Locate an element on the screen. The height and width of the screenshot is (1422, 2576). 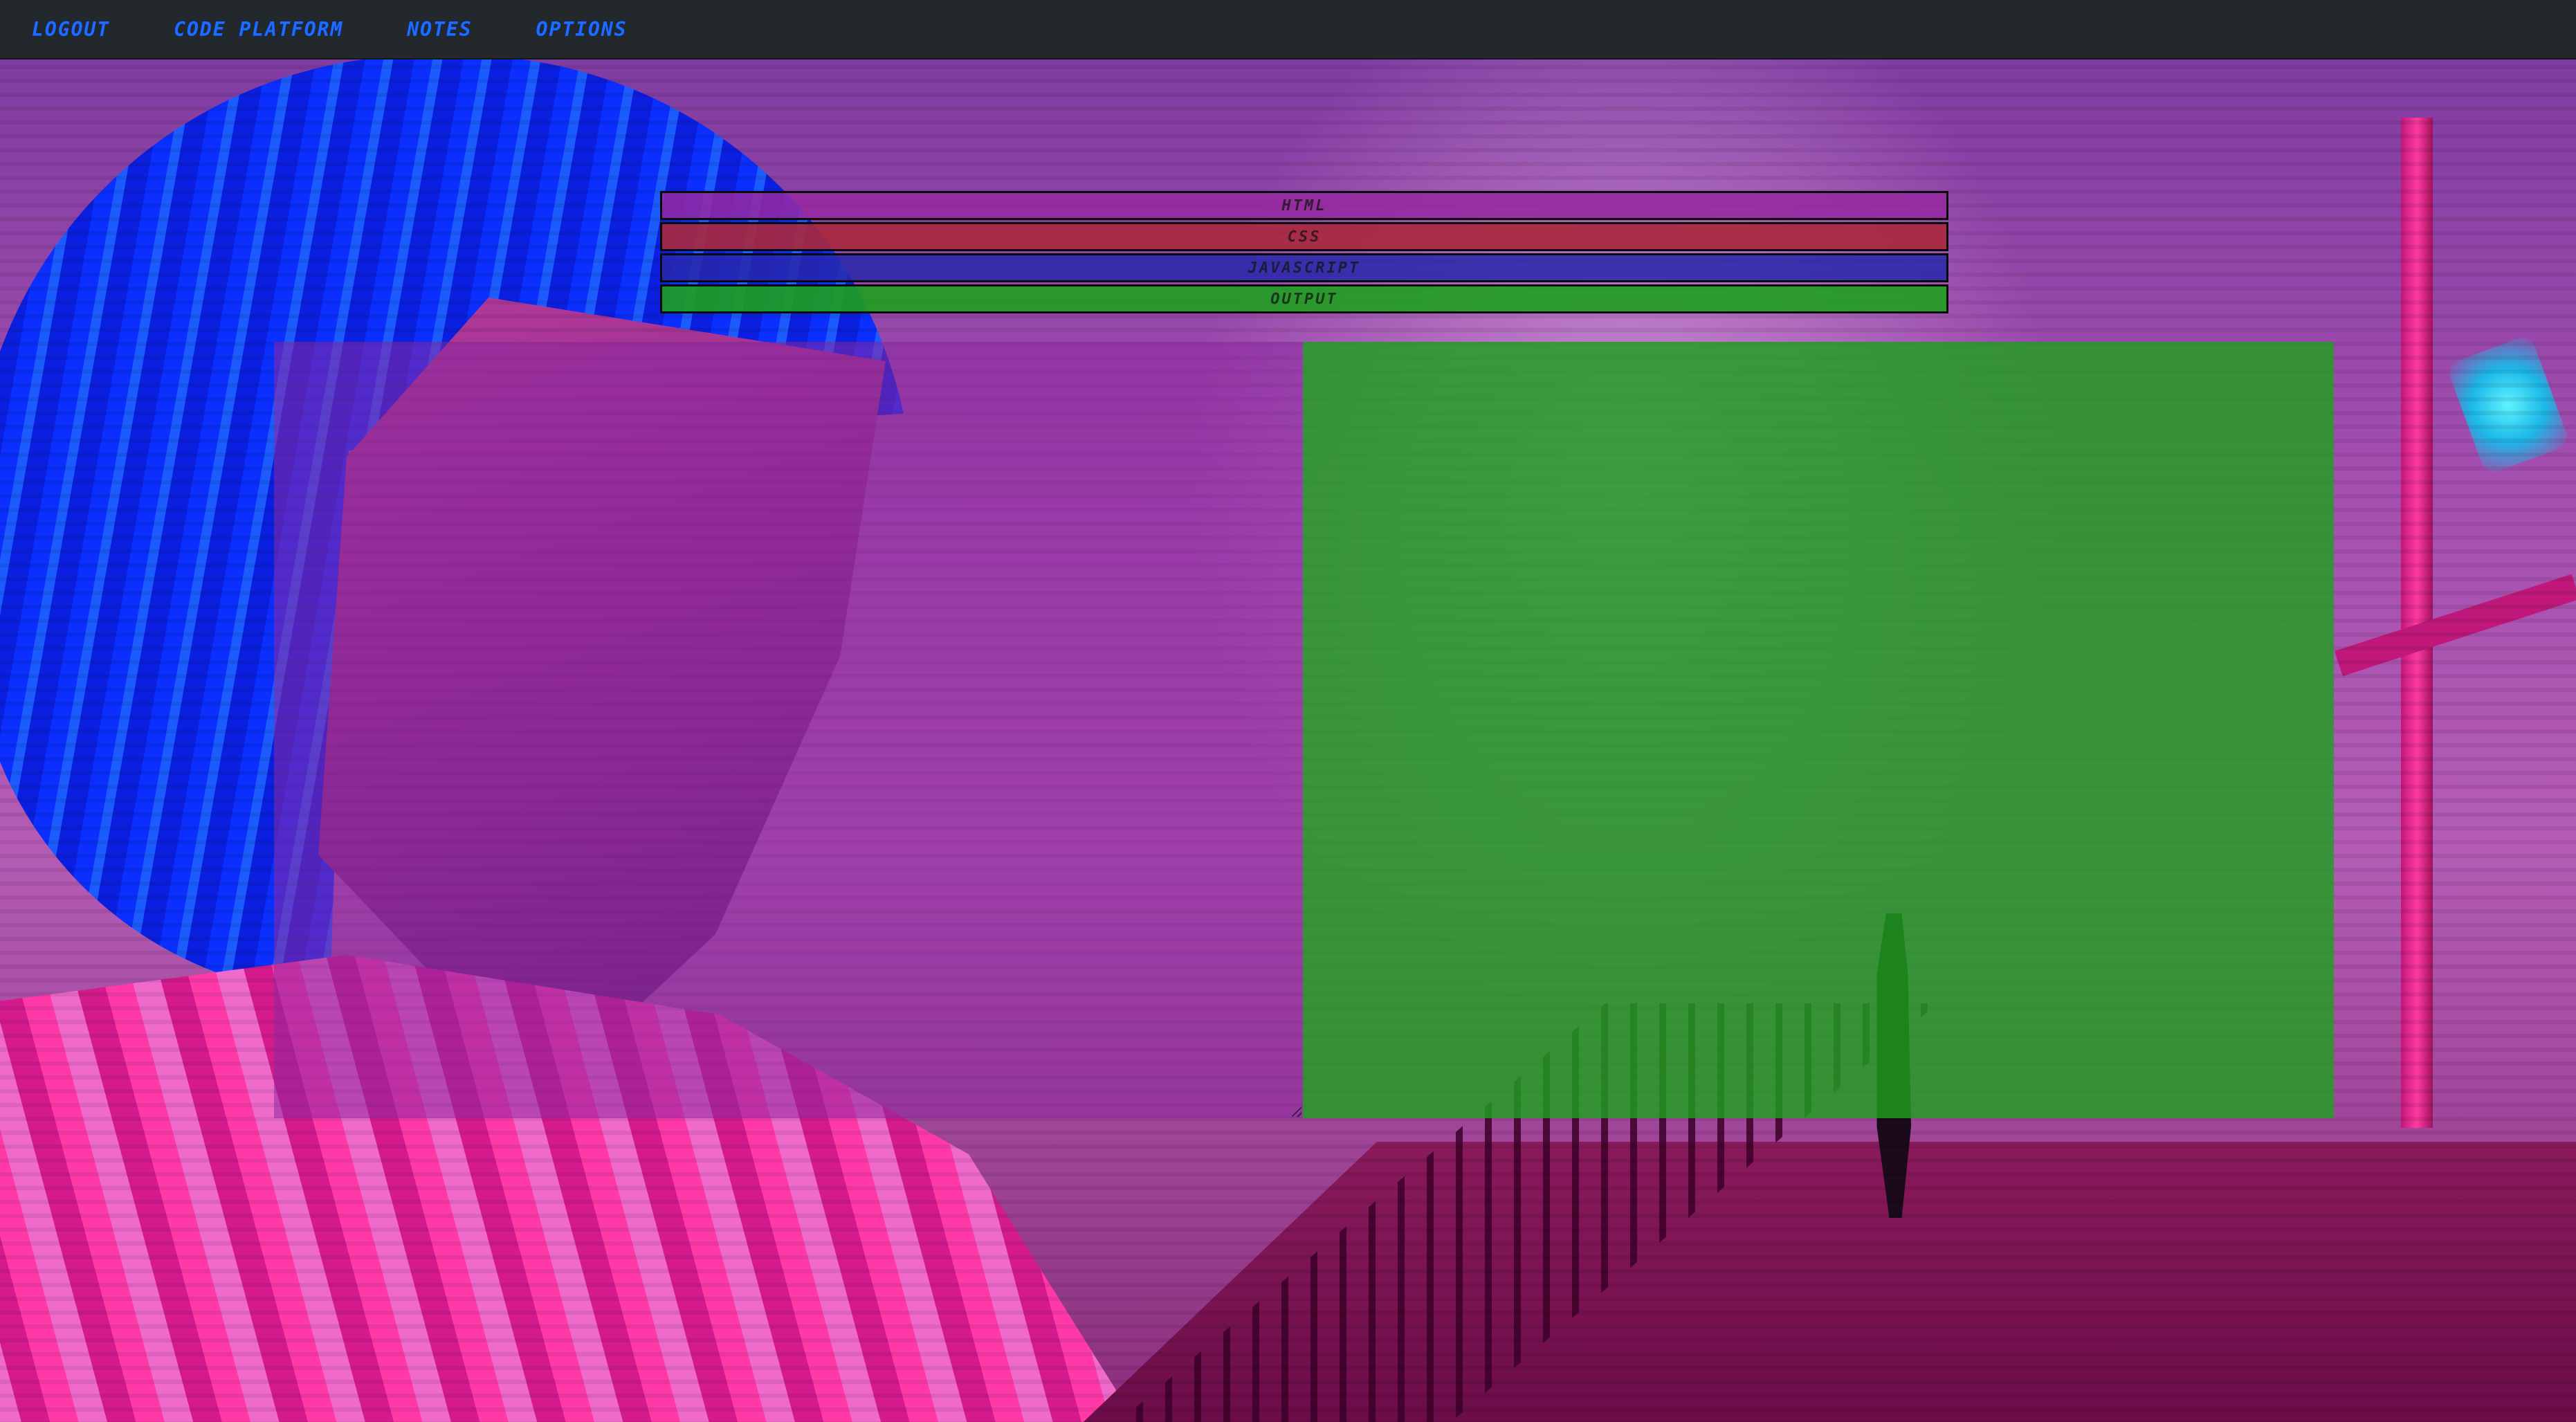
editor-tab-stack: HTML CSS JAVASCRIPT OUTPUT is located at coordinates (1304, 253).